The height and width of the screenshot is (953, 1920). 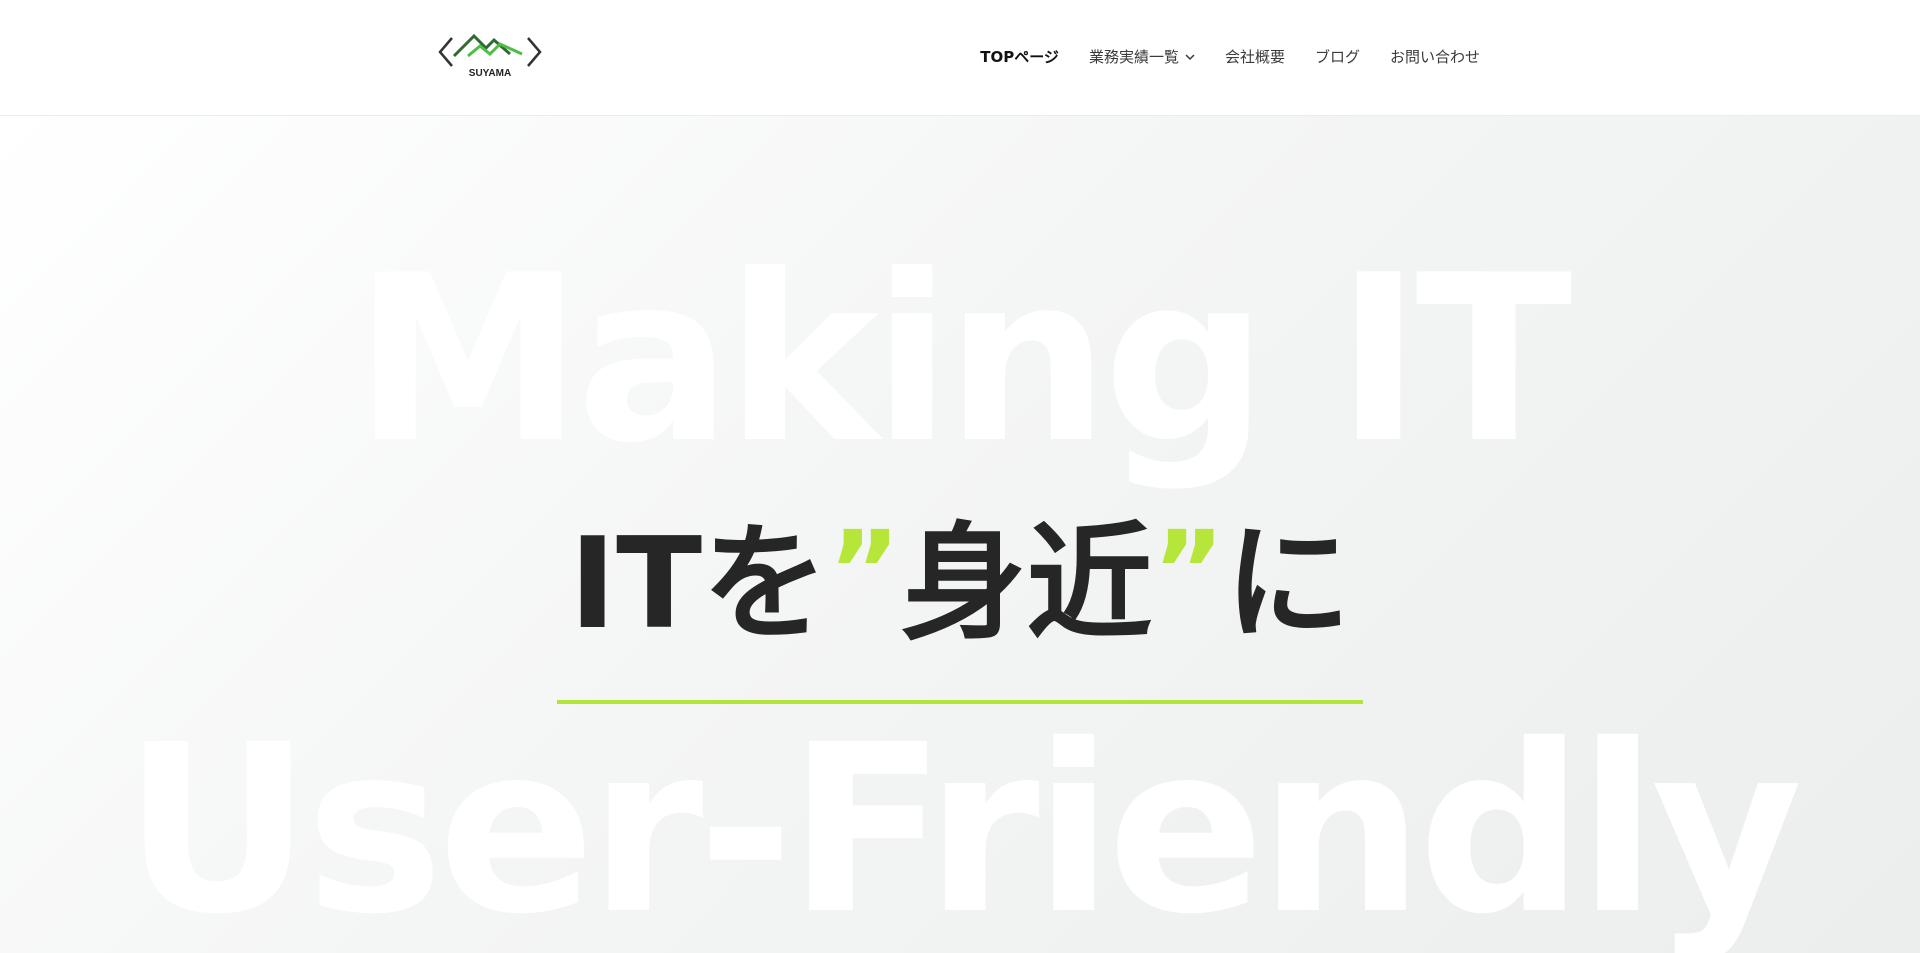 What do you see at coordinates (1026, 583) in the screenshot?
I see `headline-part-close: 身近` at bounding box center [1026, 583].